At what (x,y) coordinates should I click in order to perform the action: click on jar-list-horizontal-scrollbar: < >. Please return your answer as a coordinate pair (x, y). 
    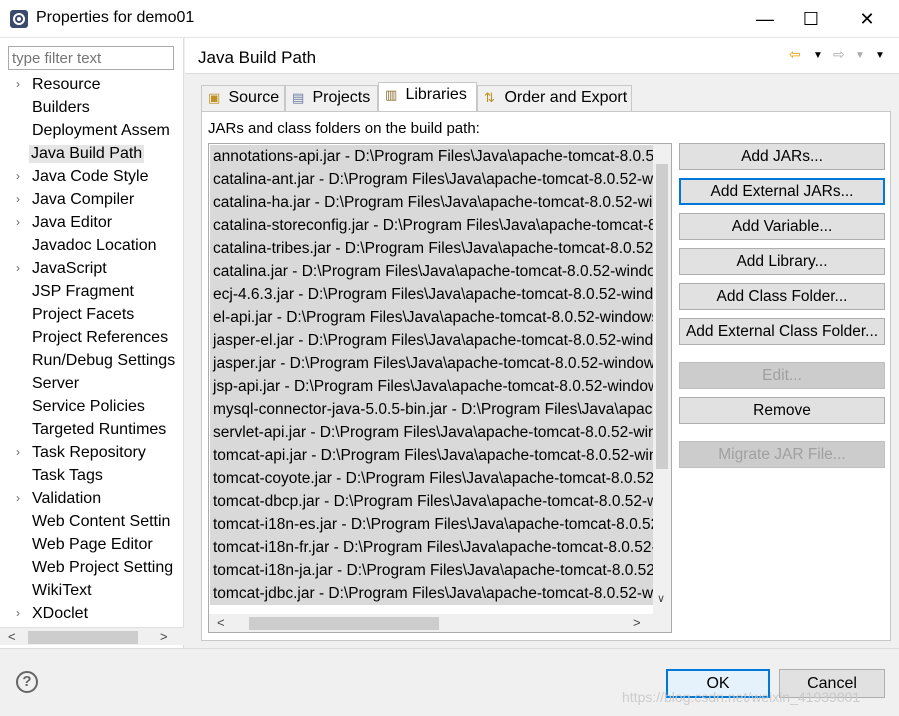
    Looking at the image, I should click on (440, 623).